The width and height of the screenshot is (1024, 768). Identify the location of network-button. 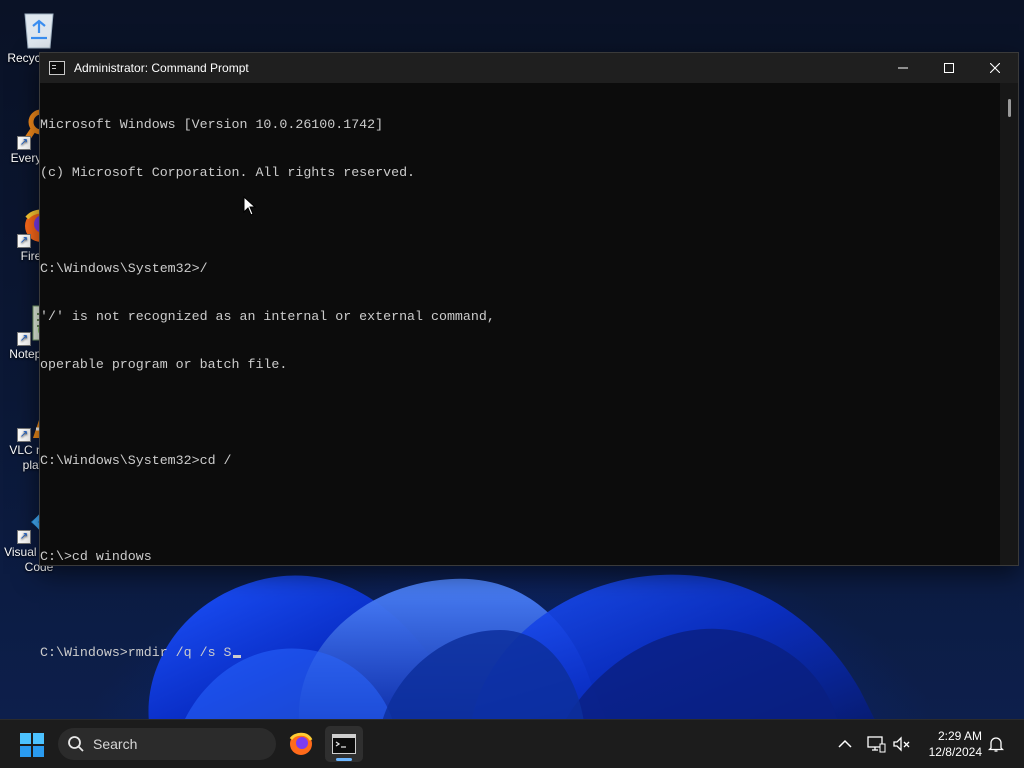
(876, 744).